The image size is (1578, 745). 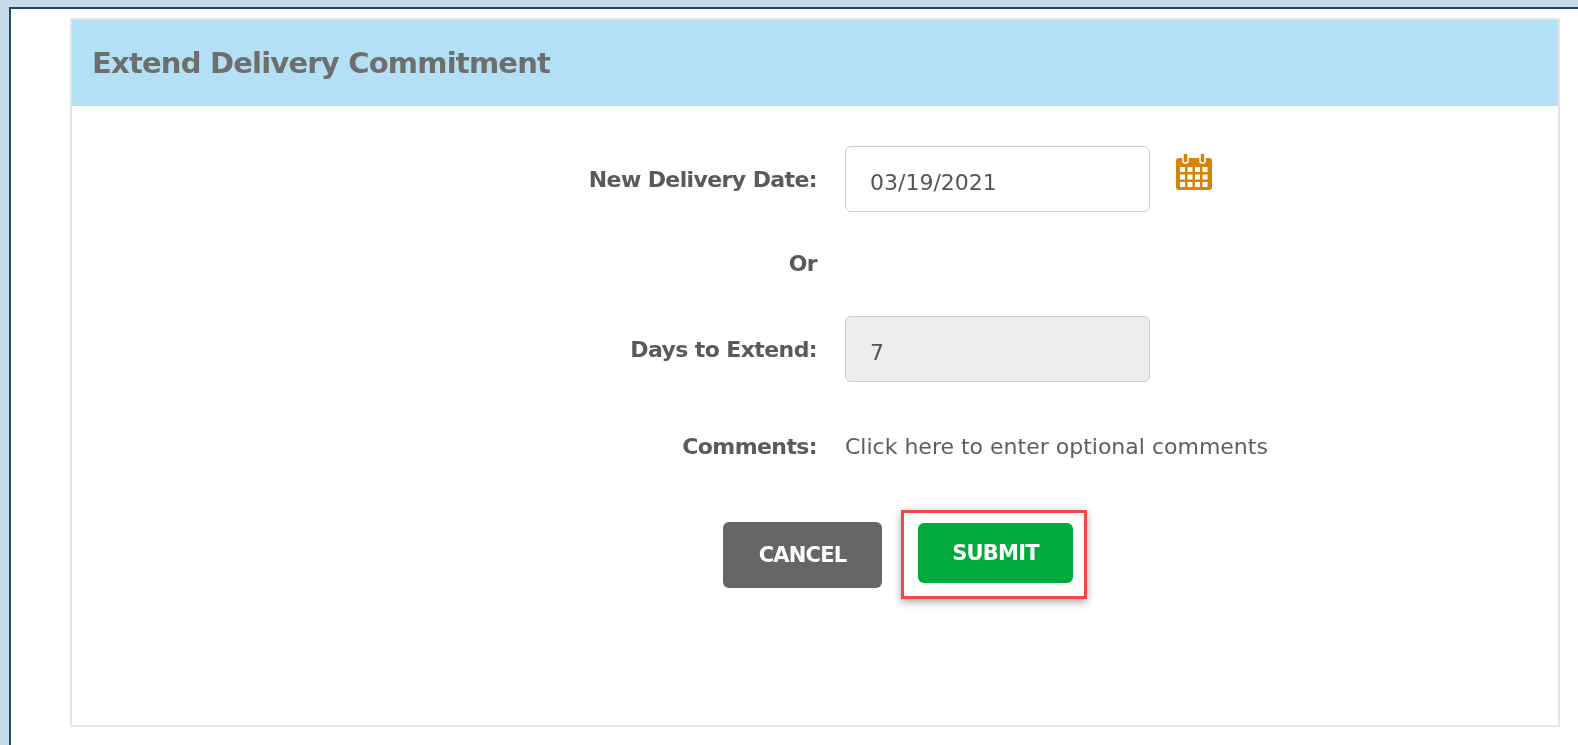 I want to click on cancel-button: CANCEL, so click(x=802, y=554).